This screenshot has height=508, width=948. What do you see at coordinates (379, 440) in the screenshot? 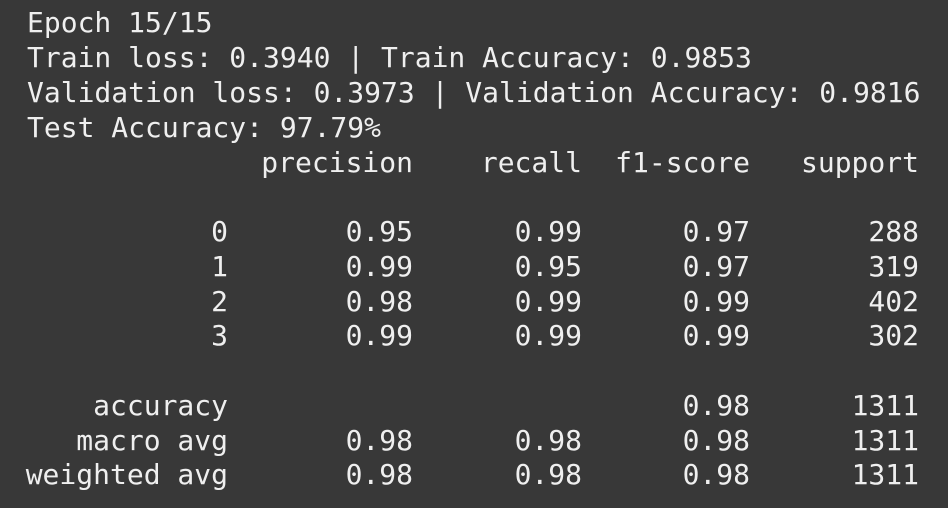
I see `macro-avg-precision: 0.98` at bounding box center [379, 440].